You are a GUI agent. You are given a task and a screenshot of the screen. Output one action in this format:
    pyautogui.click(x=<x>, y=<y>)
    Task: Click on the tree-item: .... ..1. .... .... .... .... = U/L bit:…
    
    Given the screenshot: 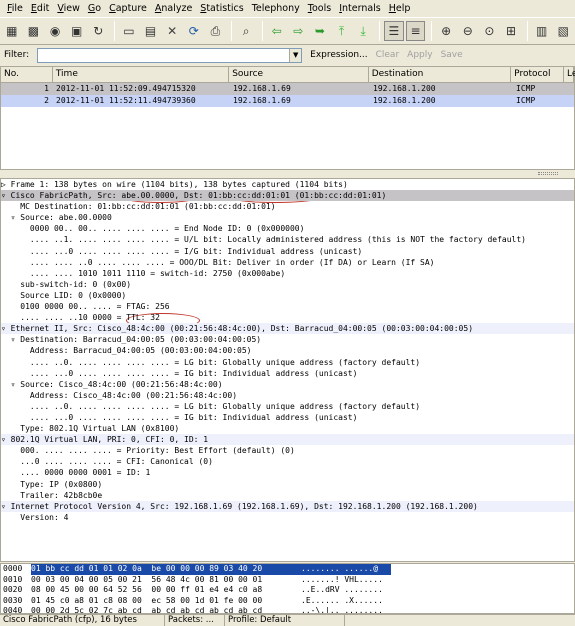 What is the action you would take?
    pyautogui.click(x=287, y=239)
    